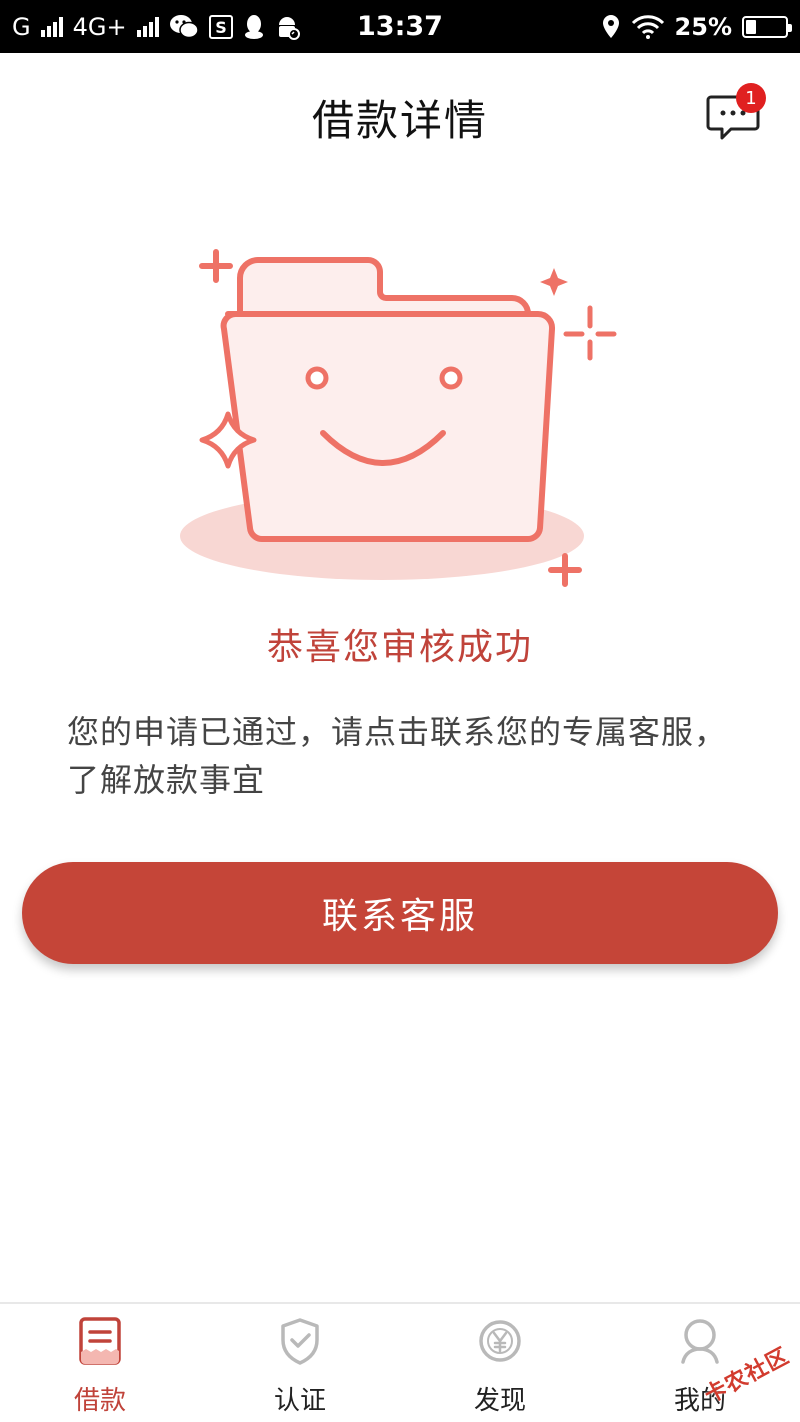  What do you see at coordinates (184, 27) in the screenshot?
I see `wechat-icon` at bounding box center [184, 27].